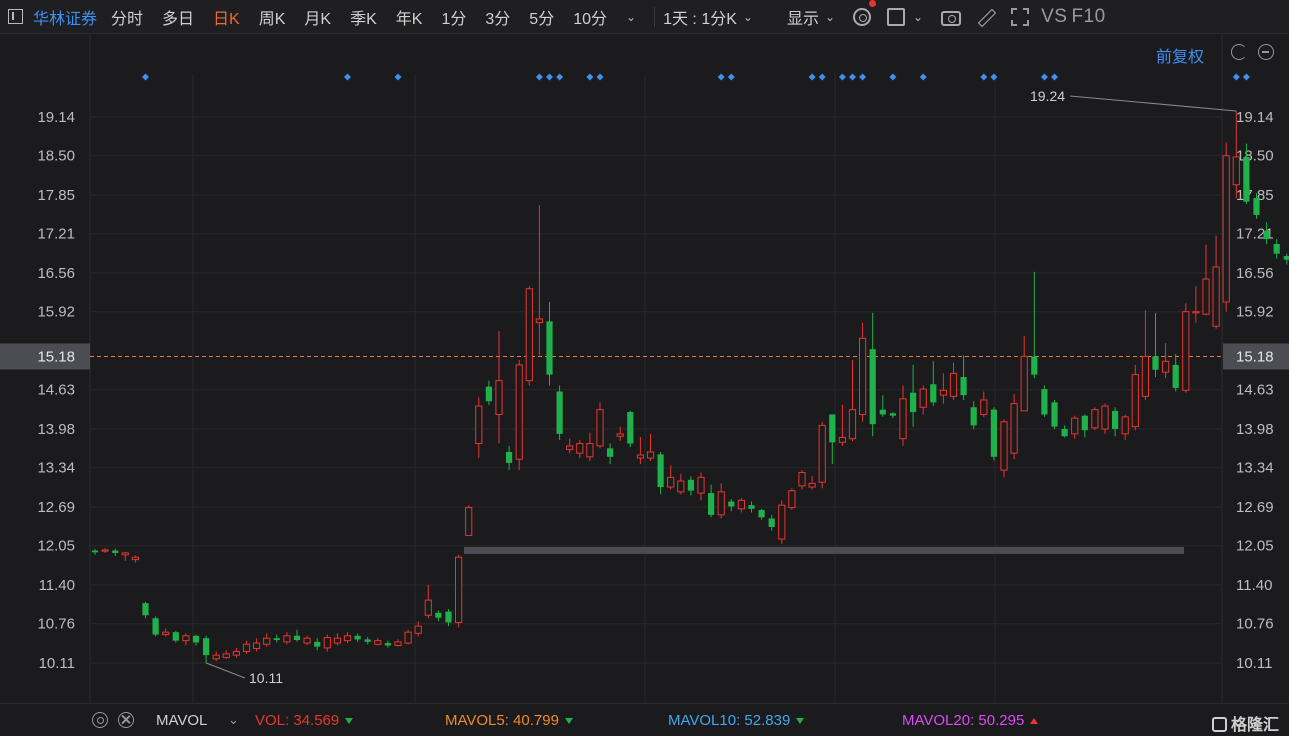  Describe the element at coordinates (1255, 546) in the screenshot. I see `y-tick-label-right: 12.05` at that location.